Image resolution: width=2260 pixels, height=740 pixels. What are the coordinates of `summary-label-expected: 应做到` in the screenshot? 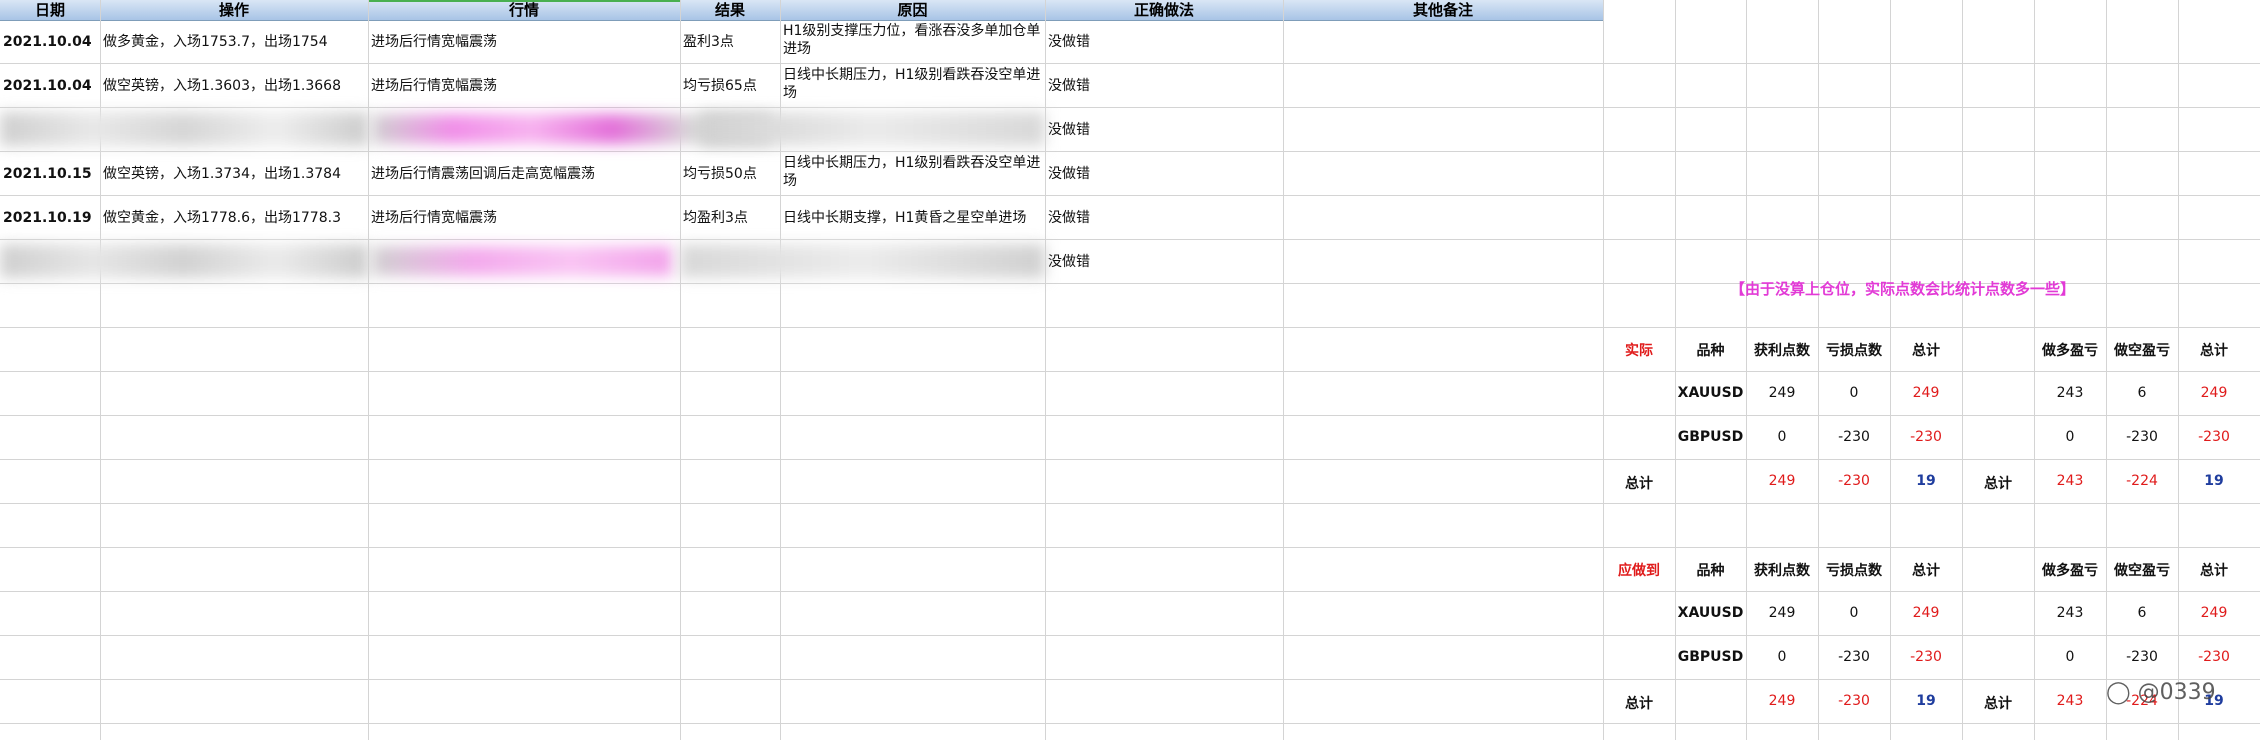 It's located at (1639, 571).